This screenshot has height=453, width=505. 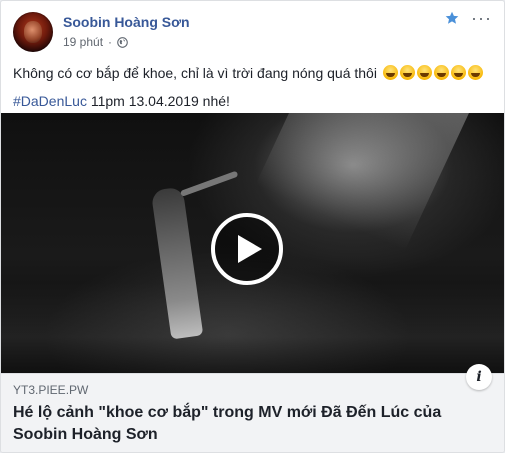 What do you see at coordinates (126, 22) in the screenshot?
I see `author-name: Soobin Hoàng Sơn` at bounding box center [126, 22].